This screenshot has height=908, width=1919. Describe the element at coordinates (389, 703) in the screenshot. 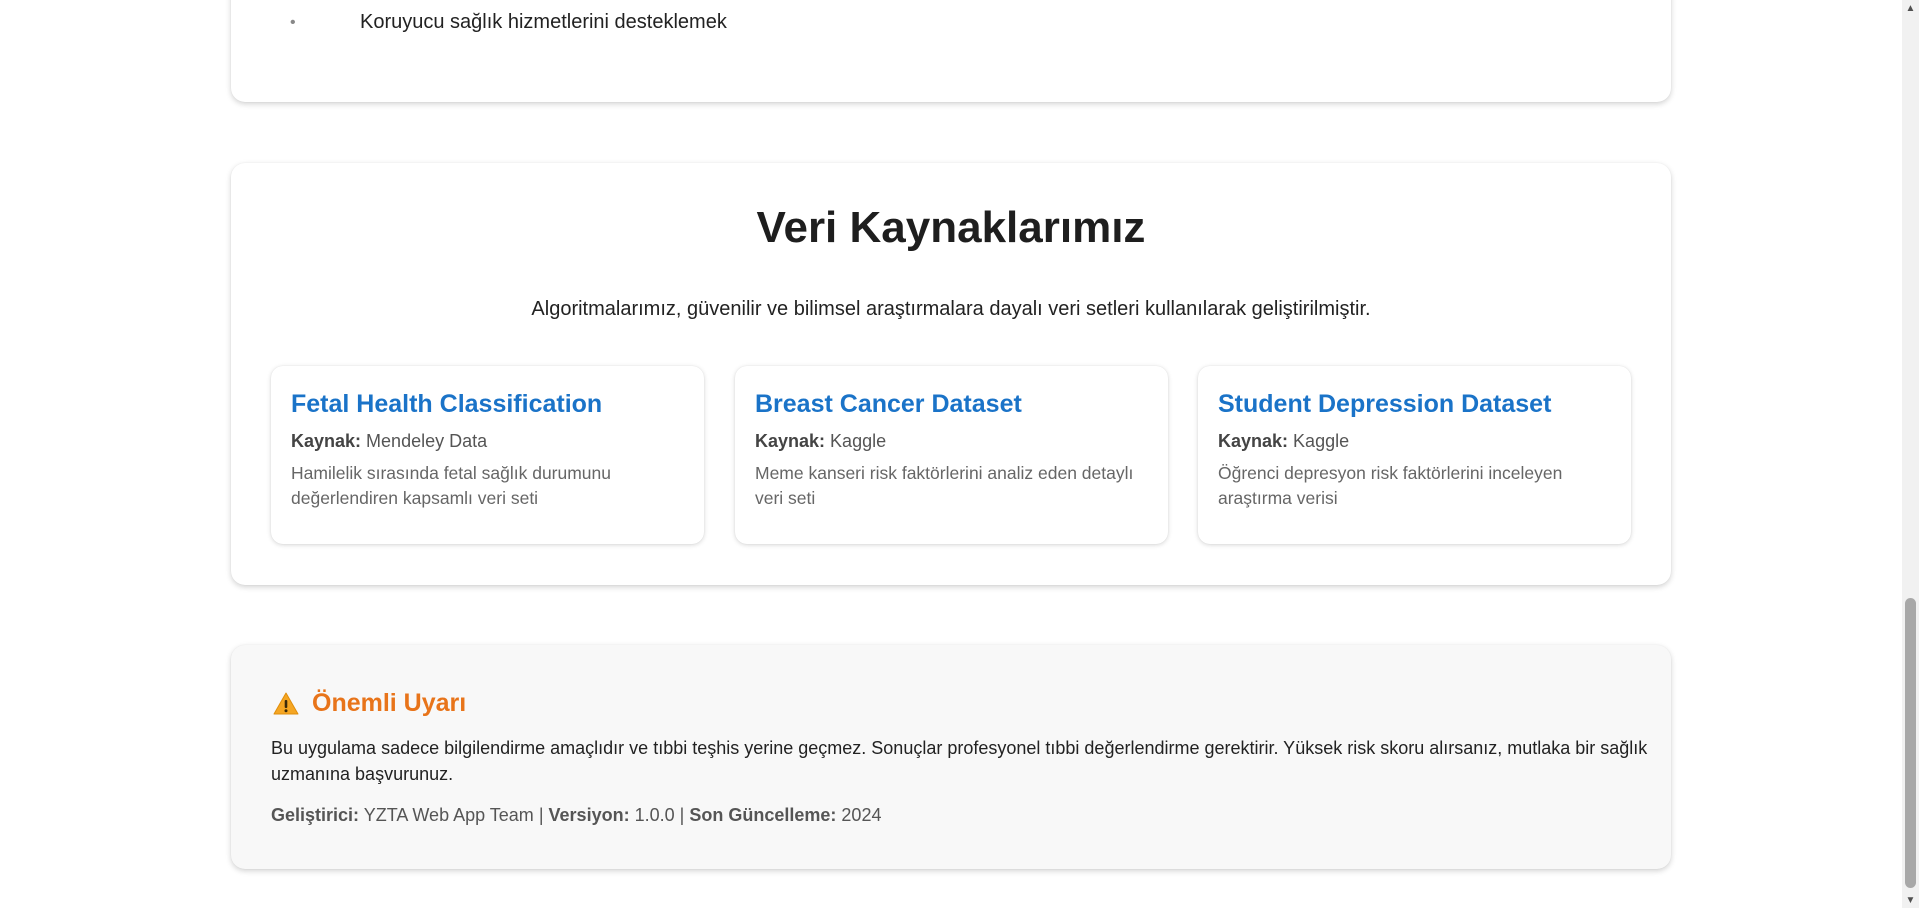

I see `warning-title: Önemli Uyarı` at that location.